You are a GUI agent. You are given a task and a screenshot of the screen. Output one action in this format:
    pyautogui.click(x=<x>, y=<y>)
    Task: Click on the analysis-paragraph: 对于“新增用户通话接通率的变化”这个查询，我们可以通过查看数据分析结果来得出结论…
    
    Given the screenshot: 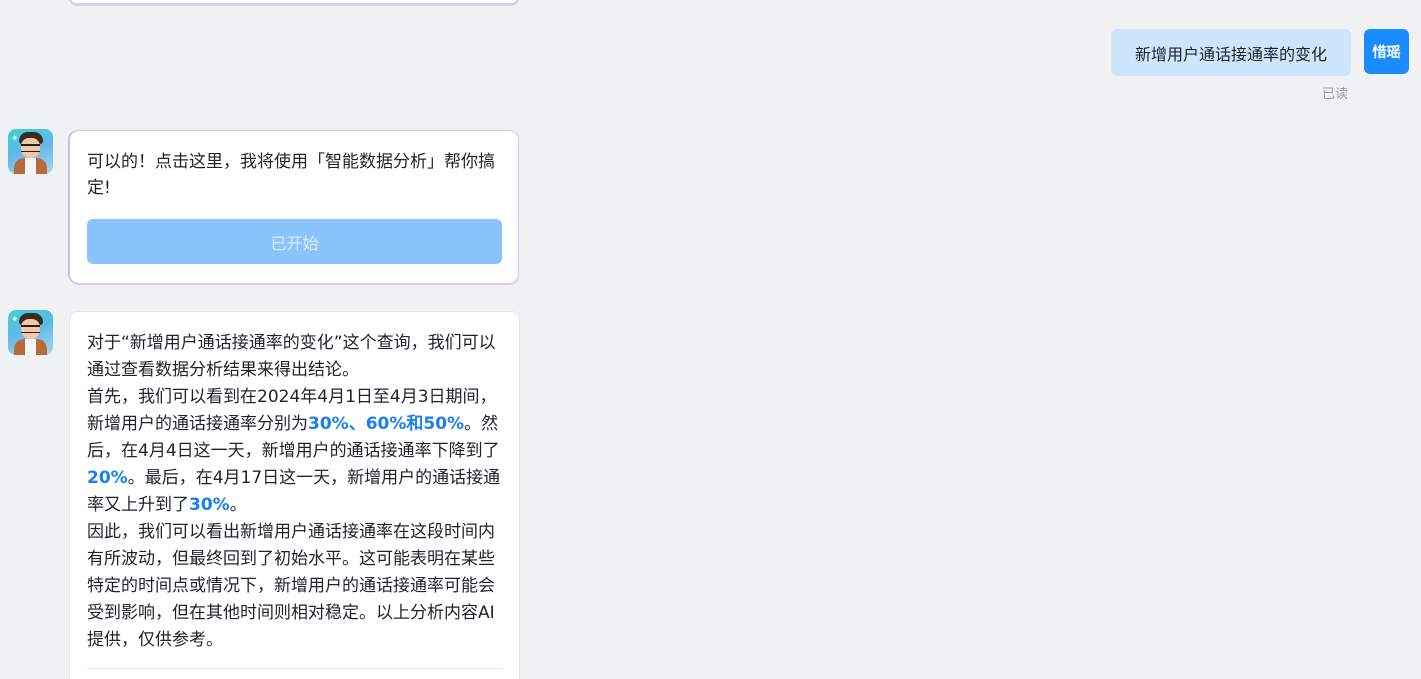 What is the action you would take?
    pyautogui.click(x=291, y=356)
    